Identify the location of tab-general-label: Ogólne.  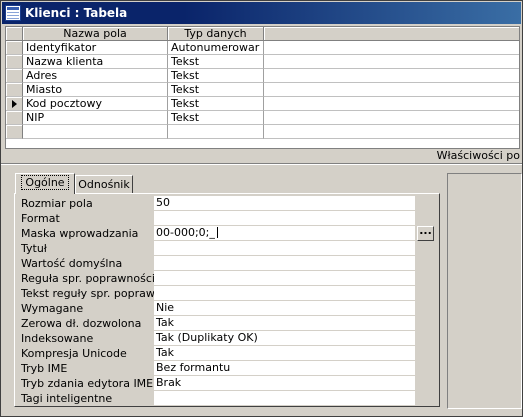
(45, 182).